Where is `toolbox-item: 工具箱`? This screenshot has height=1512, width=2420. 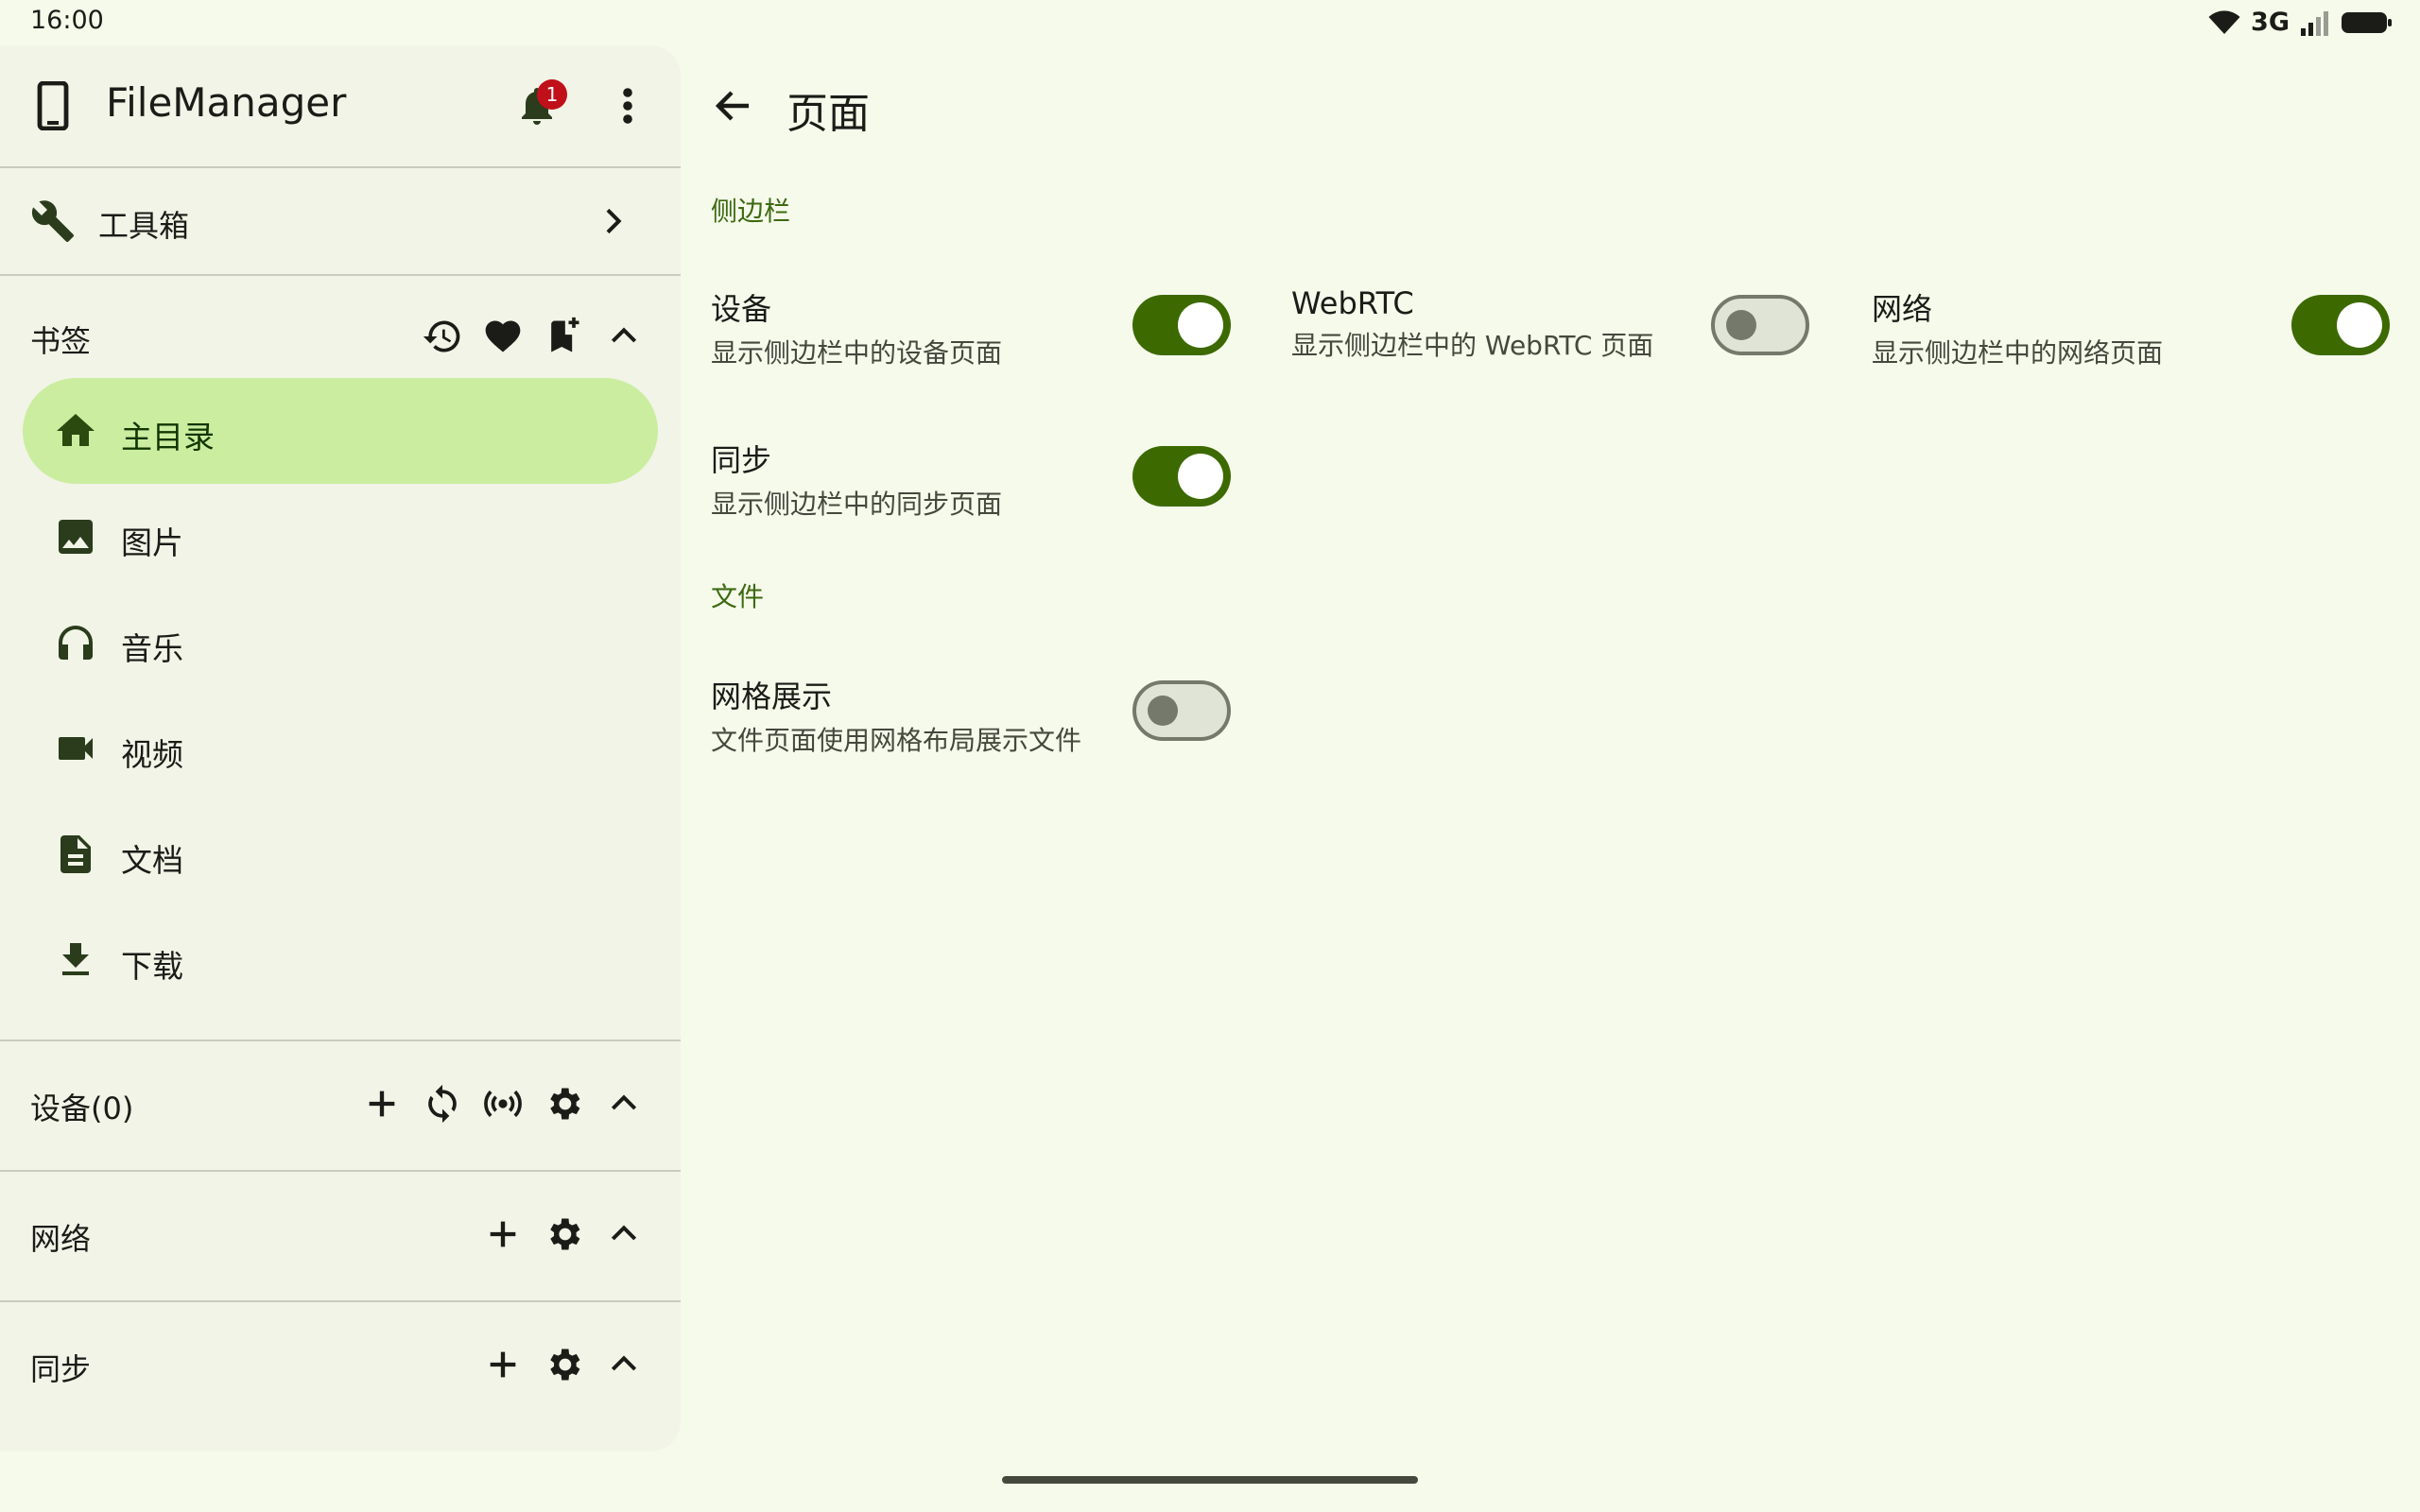
toolbox-item: 工具箱 is located at coordinates (341, 221).